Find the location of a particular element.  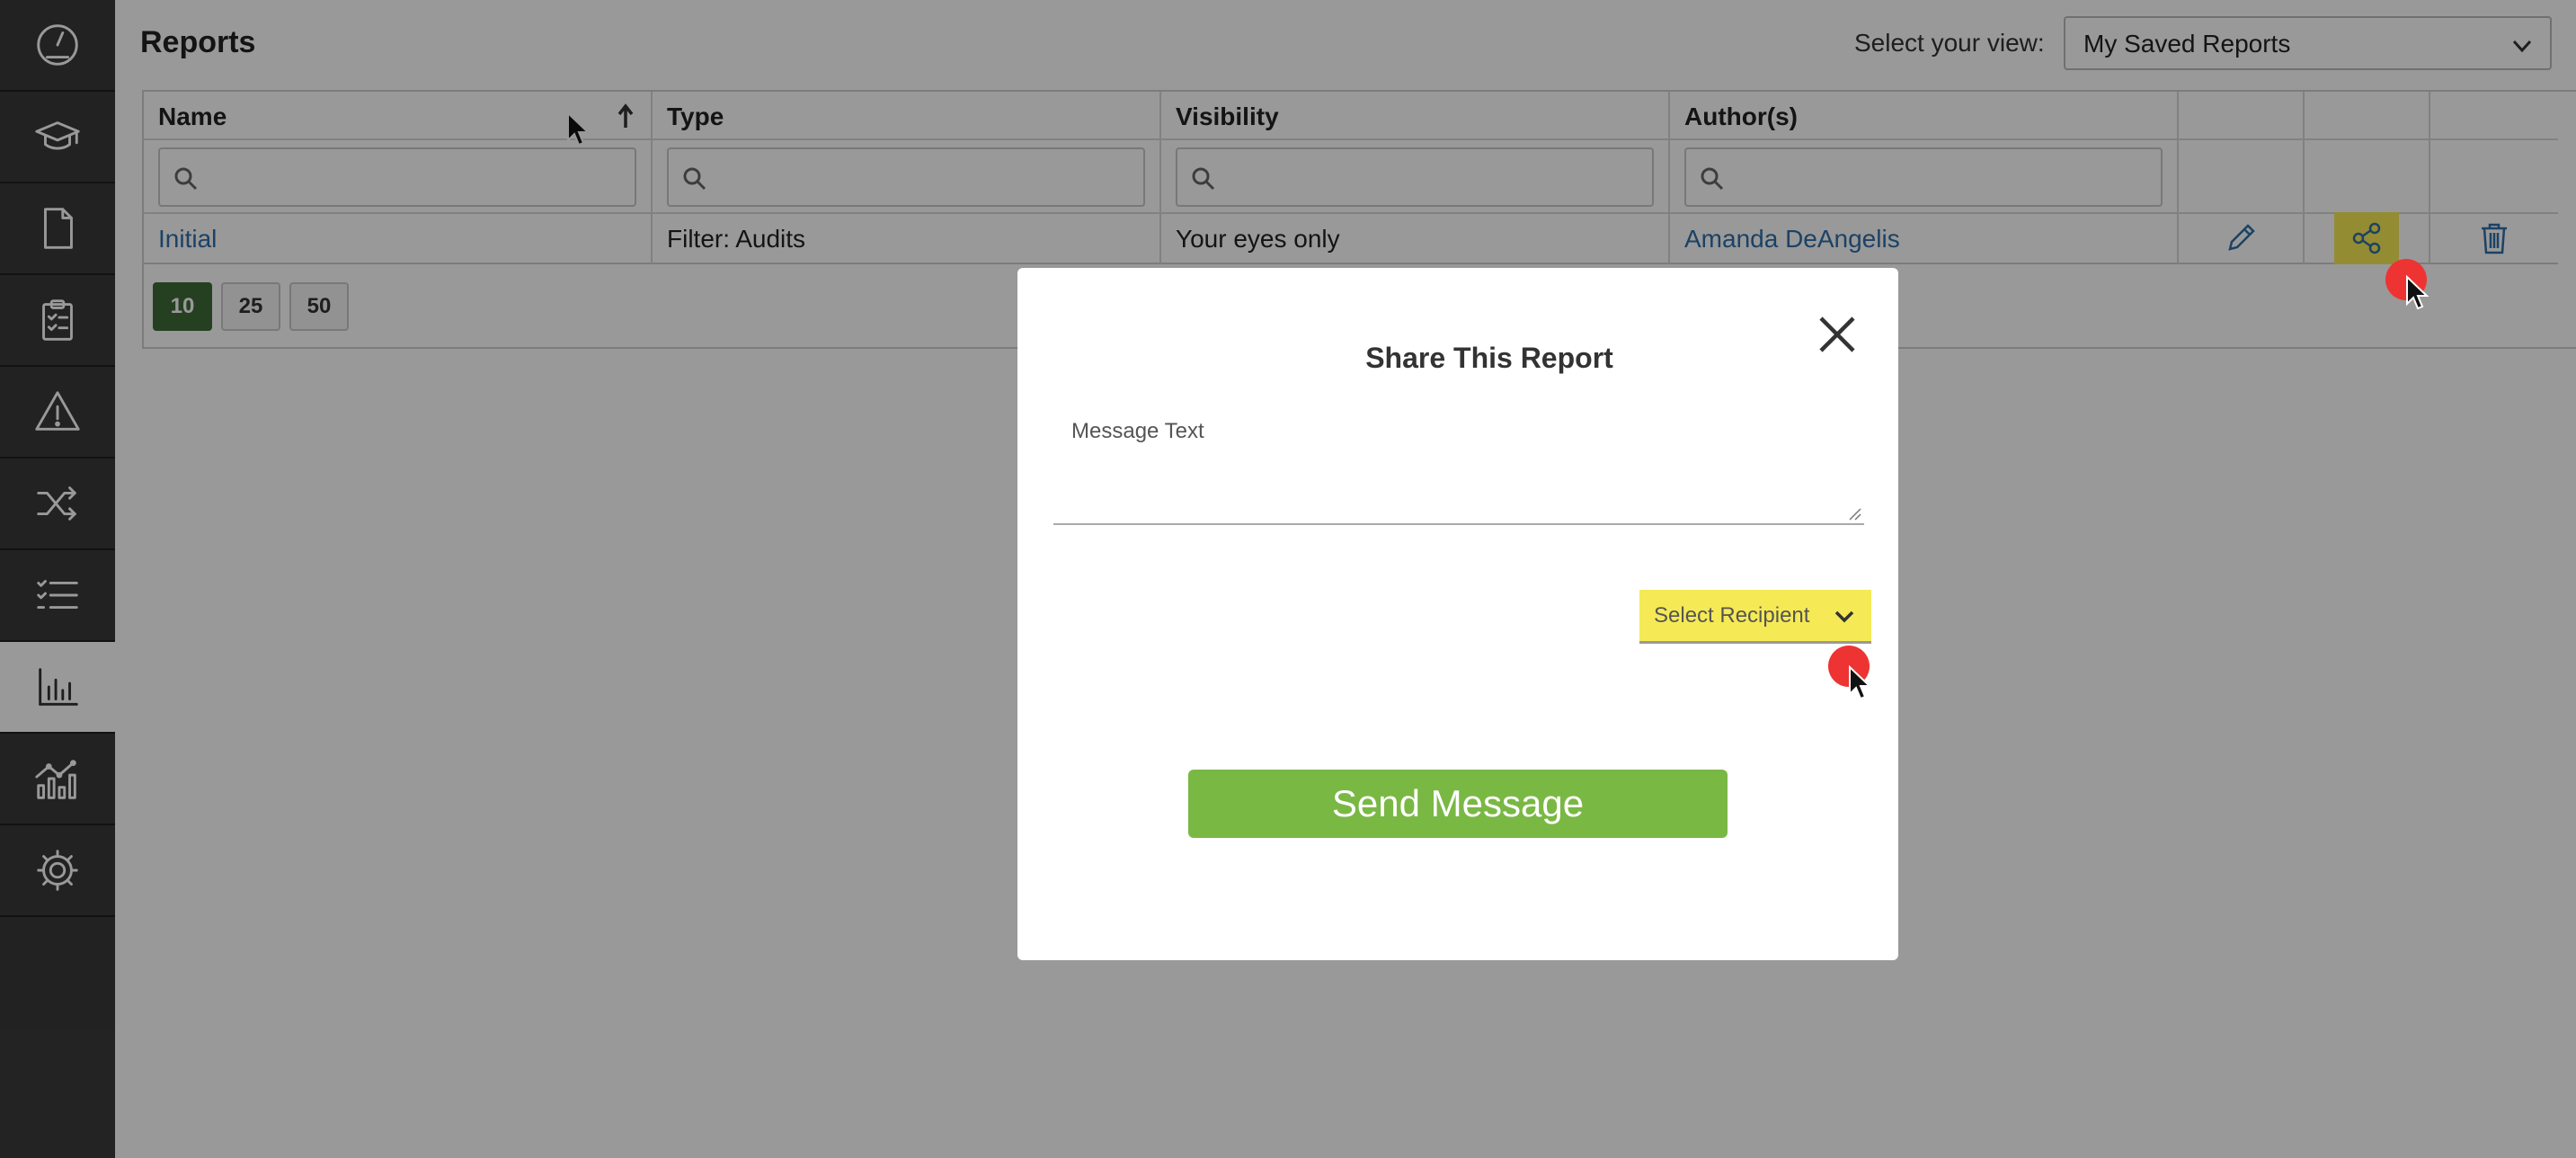

select-recipient-dropdown: Select Recipient is located at coordinates (1755, 617).